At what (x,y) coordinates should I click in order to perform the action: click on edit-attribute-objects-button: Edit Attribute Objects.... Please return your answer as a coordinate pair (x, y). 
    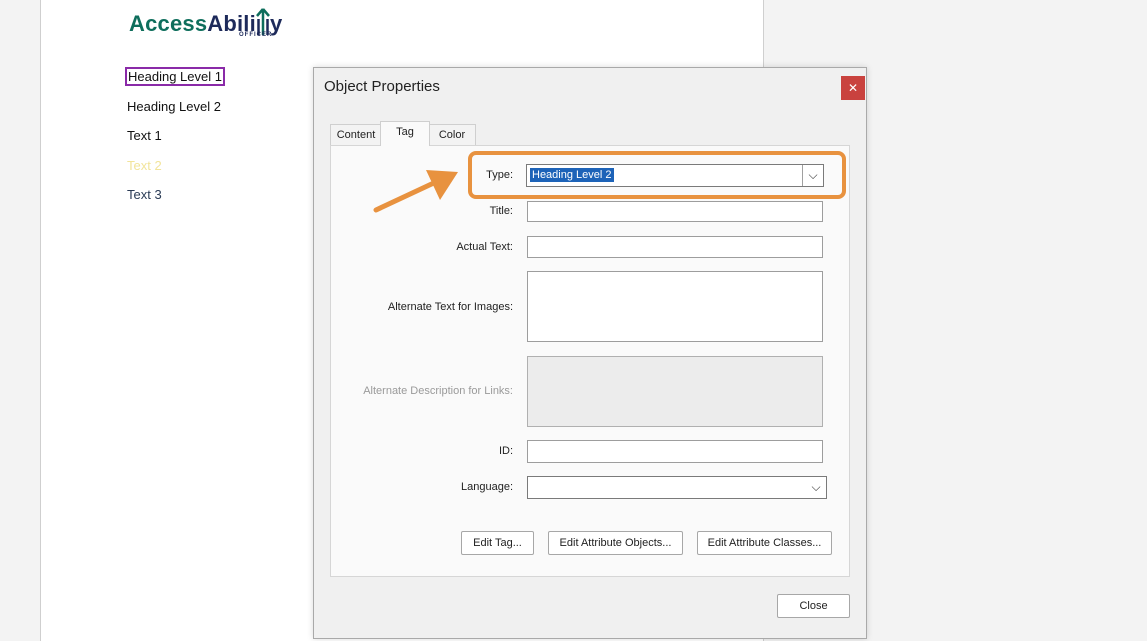
    Looking at the image, I should click on (615, 543).